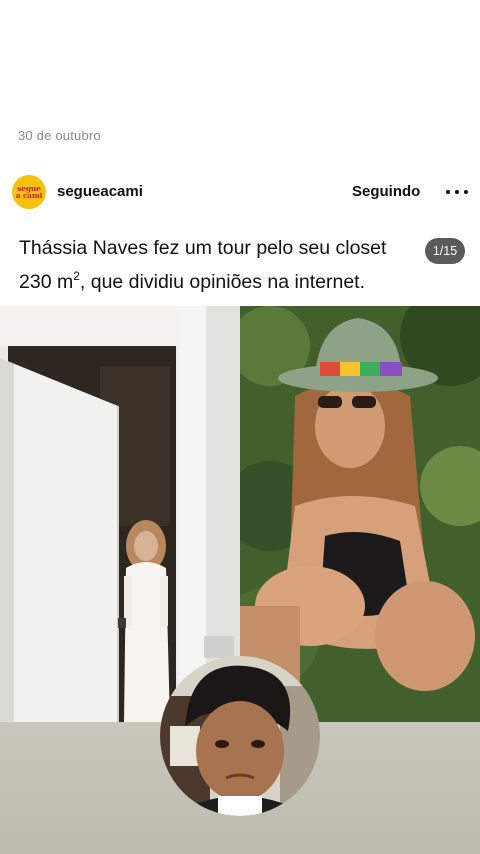 This screenshot has height=854, width=480. What do you see at coordinates (240, 192) in the screenshot?
I see `post-header: segue a cami segueacami Seguindo` at bounding box center [240, 192].